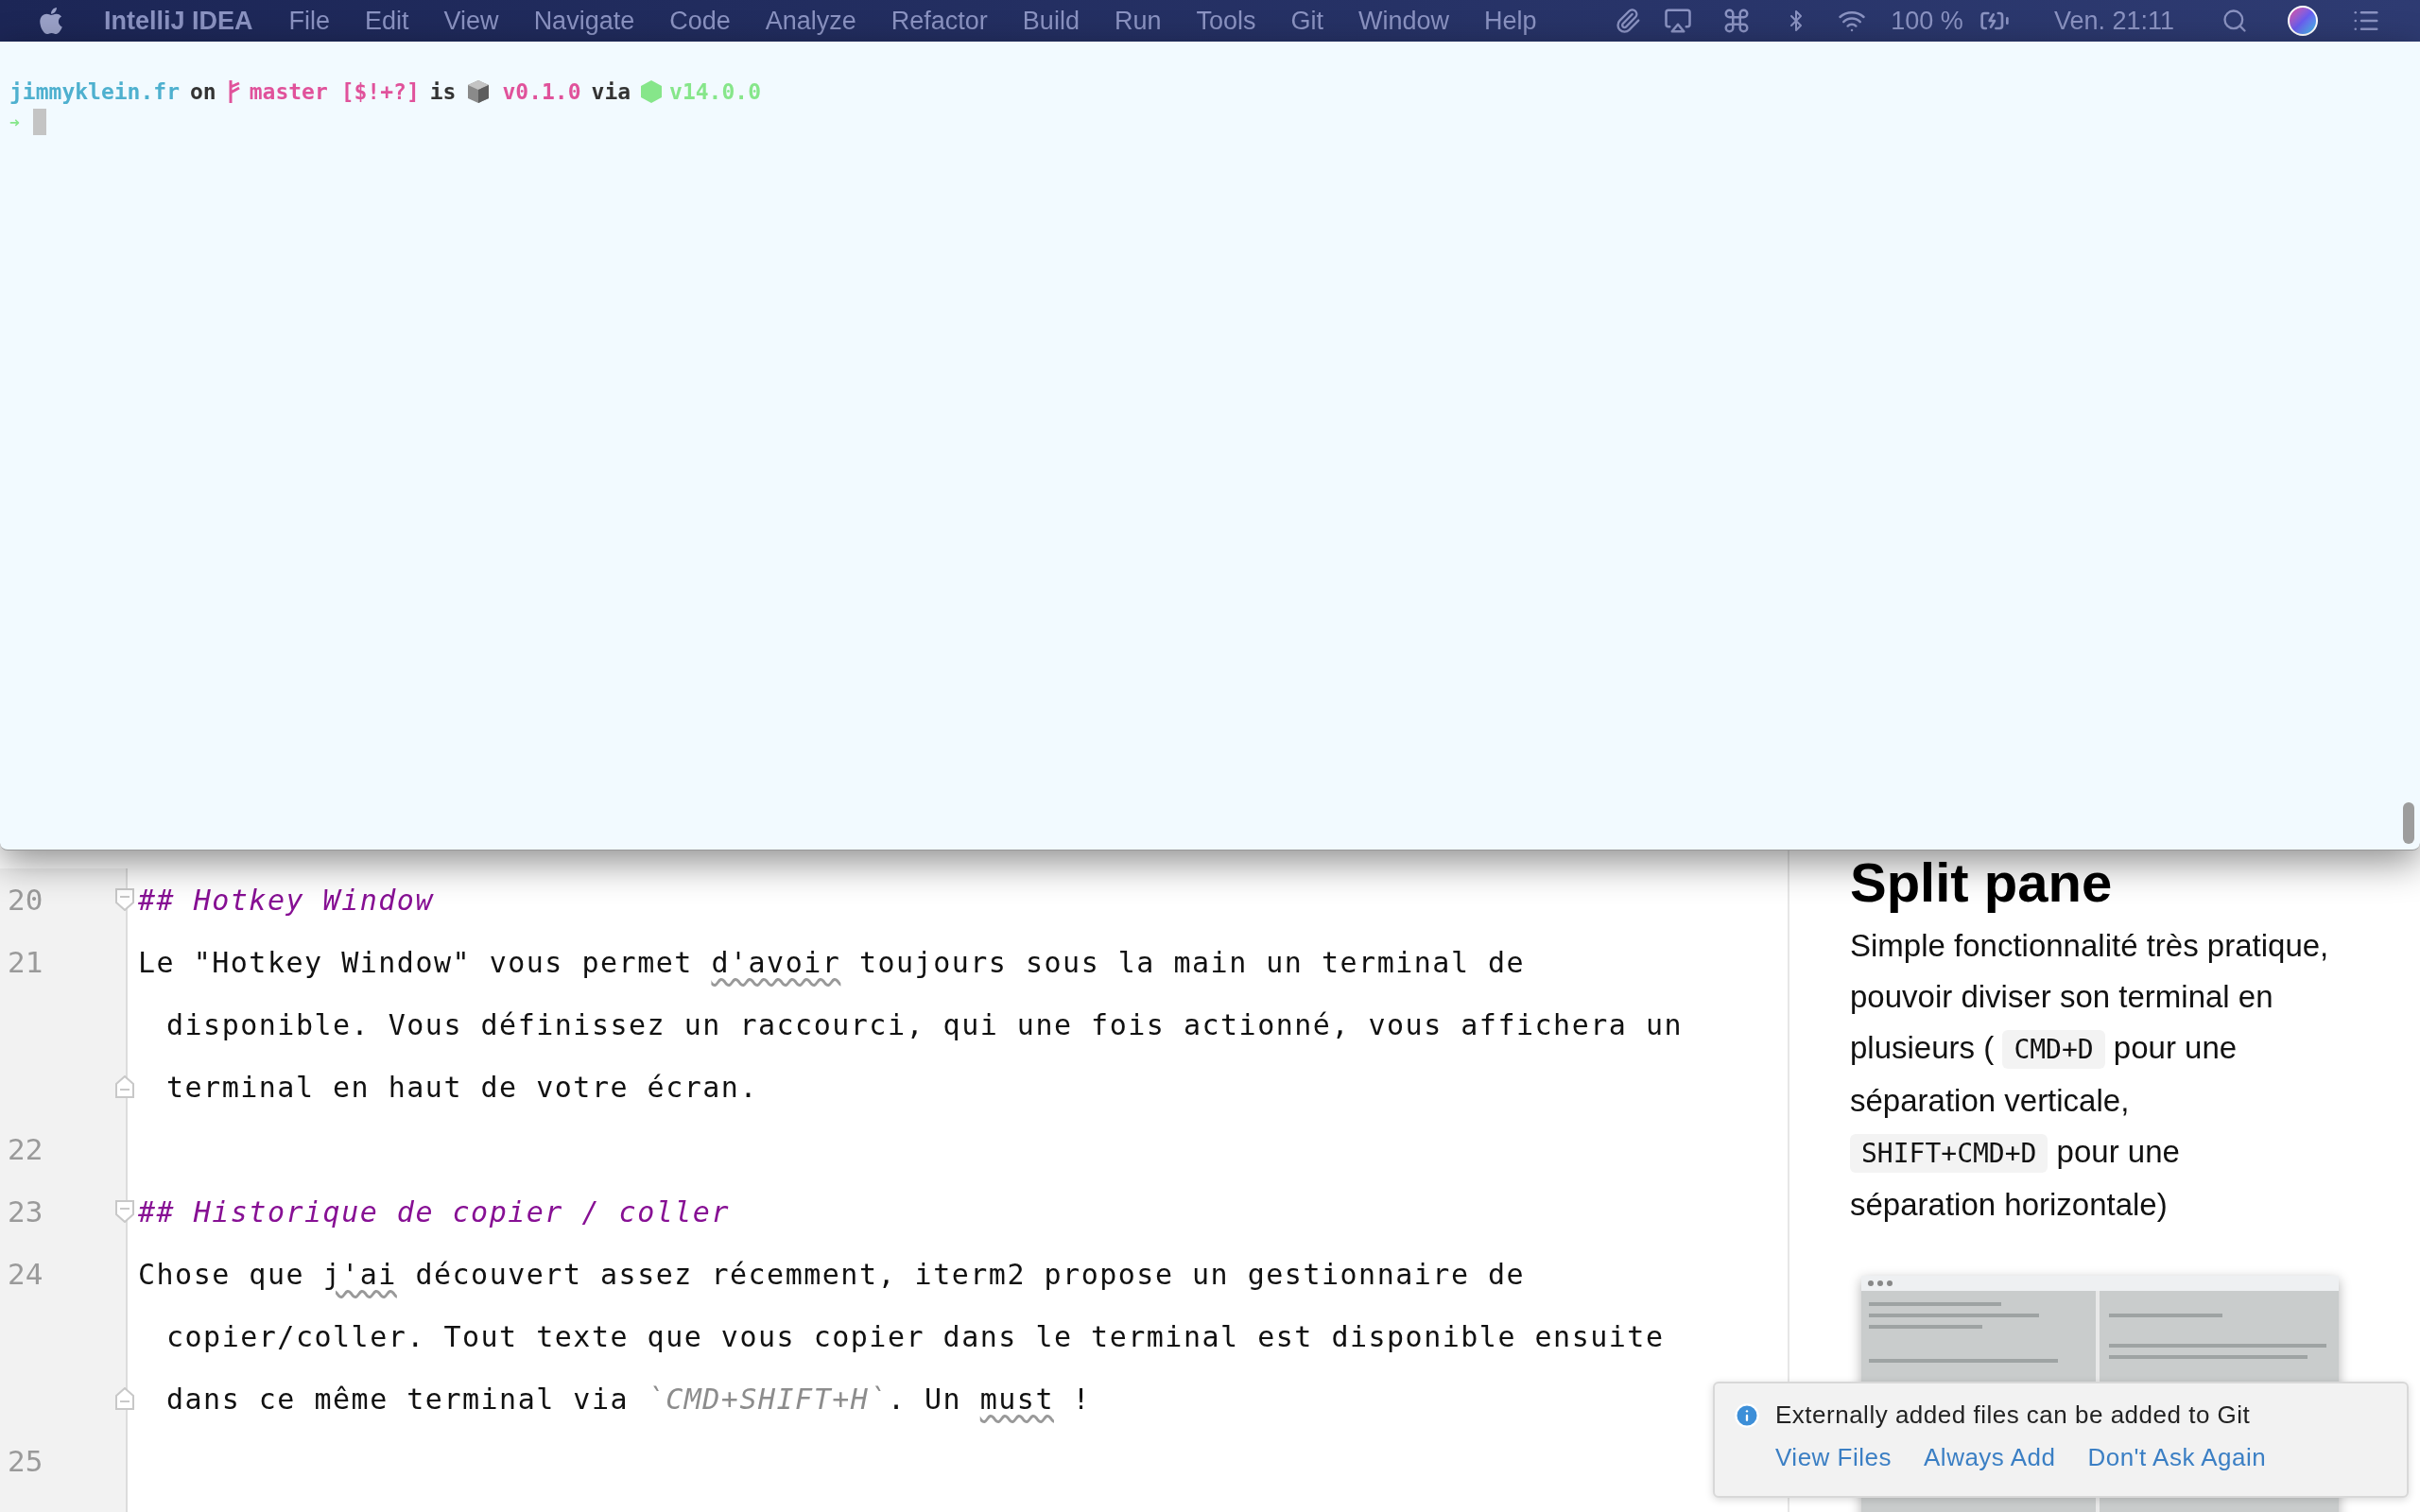 The height and width of the screenshot is (1512, 2420). I want to click on line-number: 25, so click(26, 1461).